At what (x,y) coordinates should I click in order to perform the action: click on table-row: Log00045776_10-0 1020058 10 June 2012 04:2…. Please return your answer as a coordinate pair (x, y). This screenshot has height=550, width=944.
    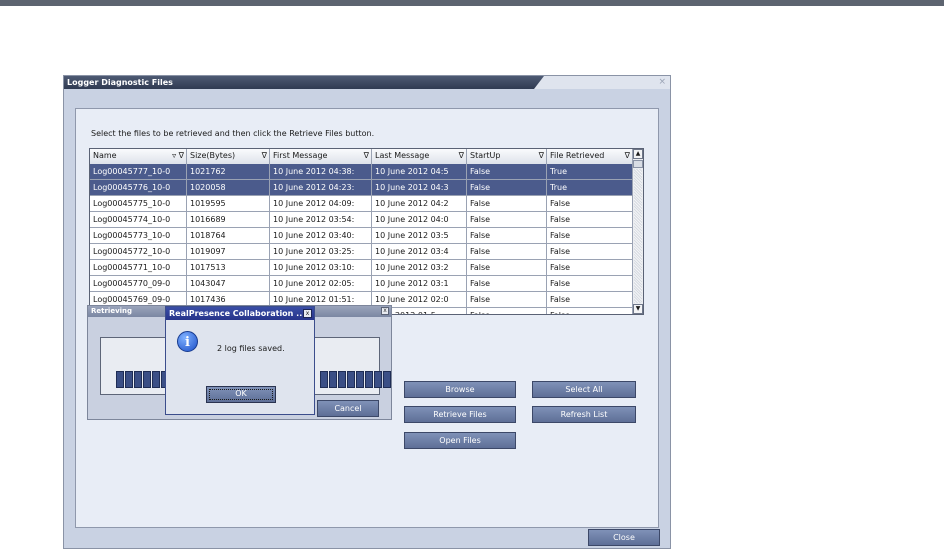
    Looking at the image, I should click on (361, 188).